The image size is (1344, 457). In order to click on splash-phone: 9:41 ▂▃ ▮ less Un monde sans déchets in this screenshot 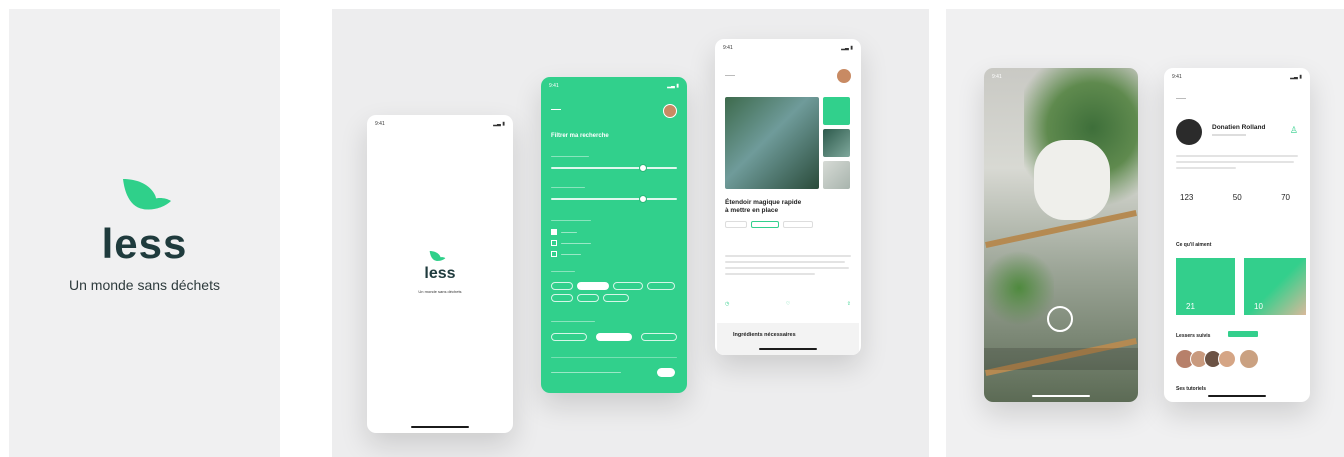, I will do `click(440, 274)`.